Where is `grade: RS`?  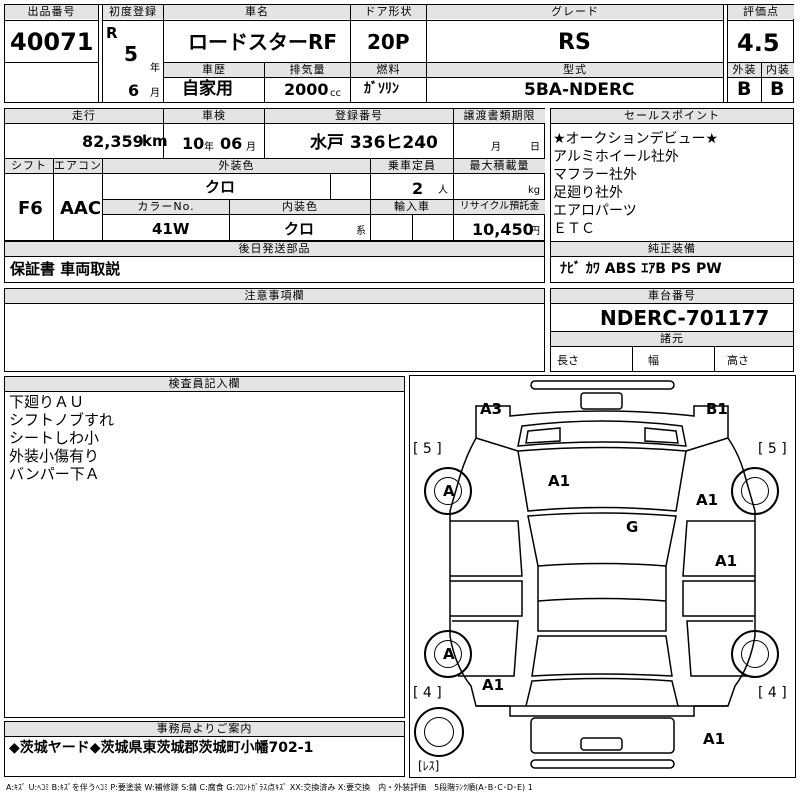 grade: RS is located at coordinates (574, 42).